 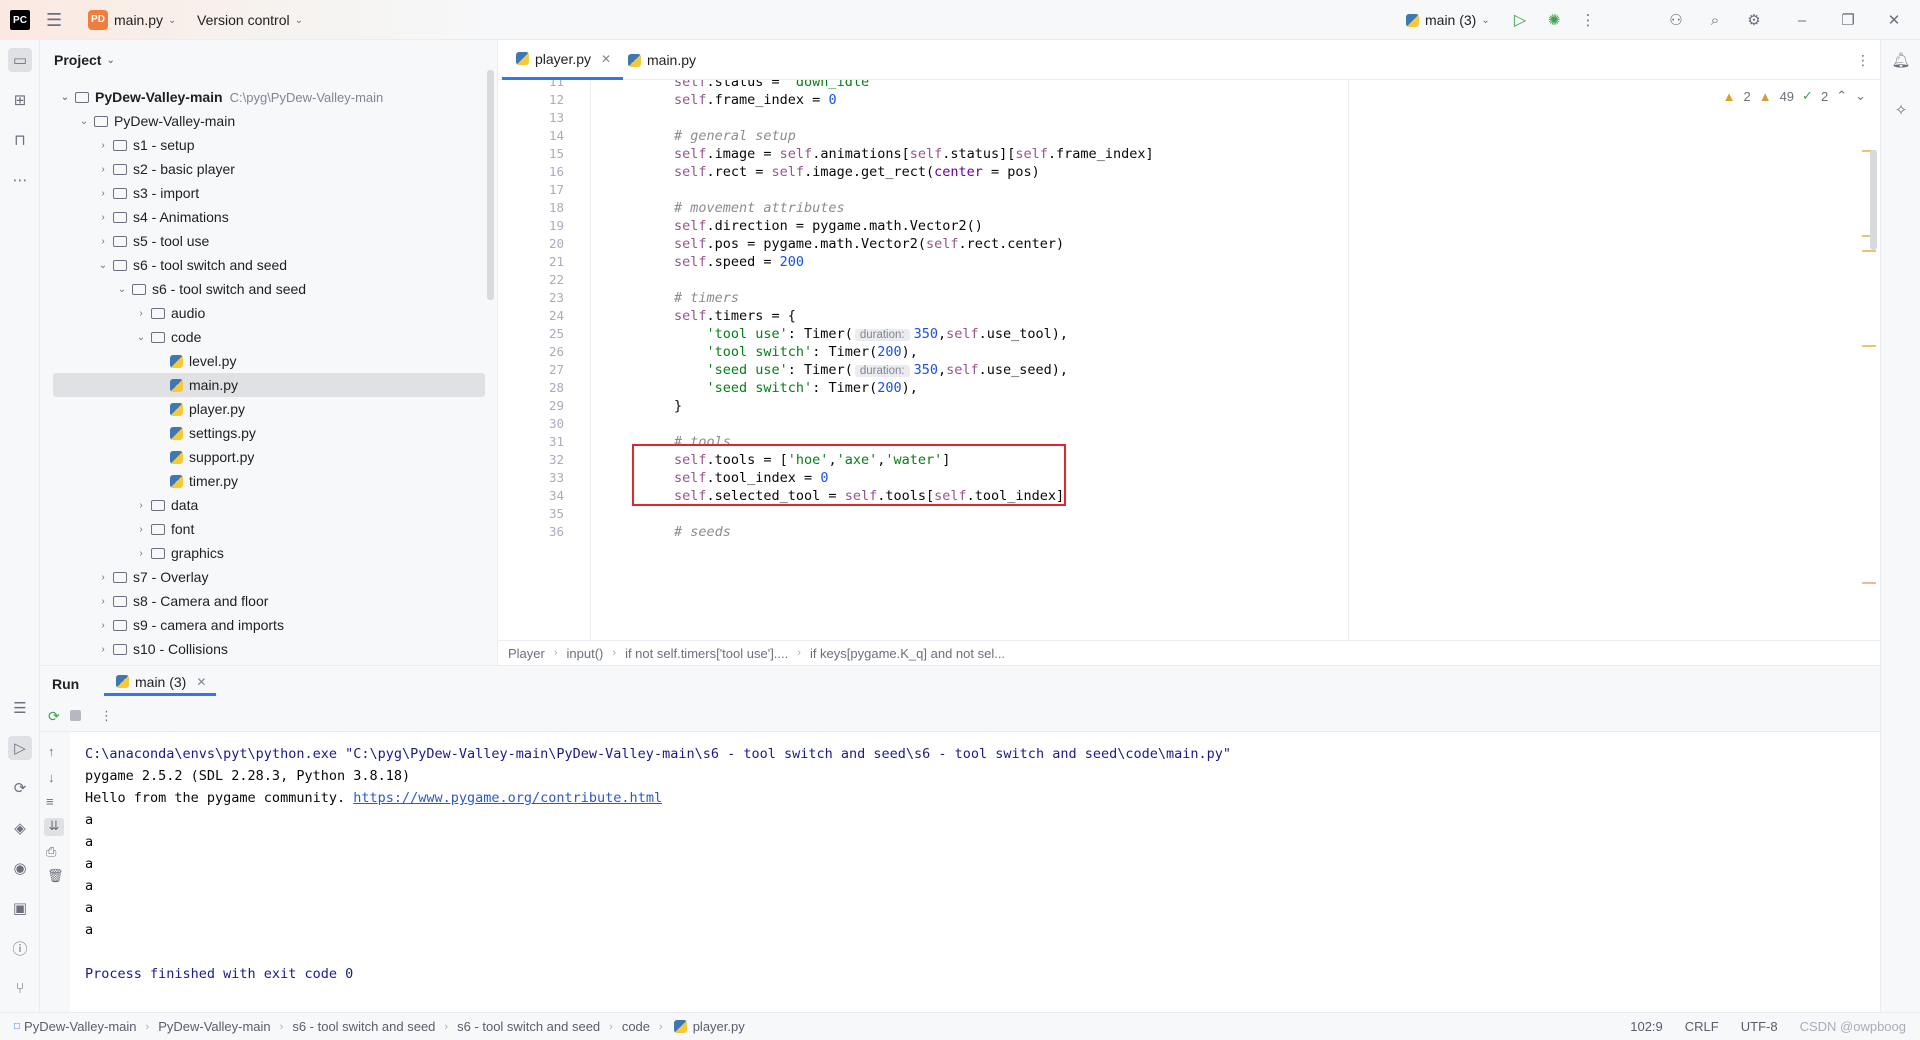 What do you see at coordinates (20, 708) in the screenshot?
I see `todo-list-icon: ☰` at bounding box center [20, 708].